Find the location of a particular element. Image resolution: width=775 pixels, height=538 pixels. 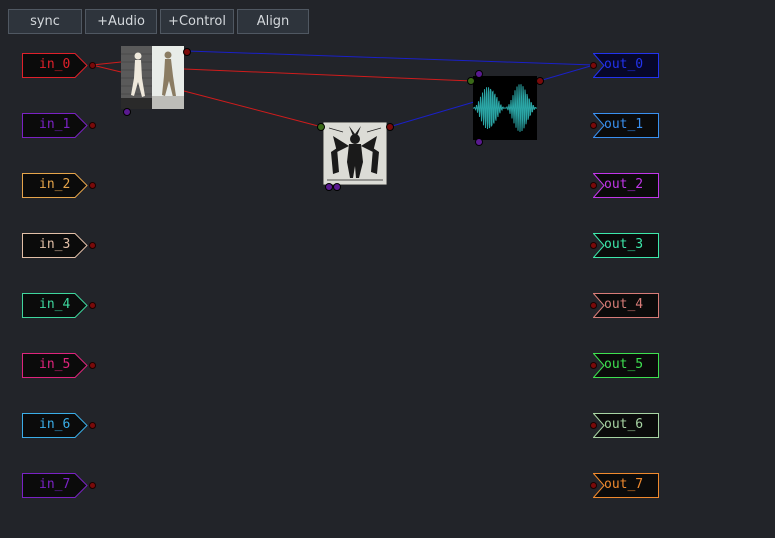

input-port-label: in_2 is located at coordinates (55, 184).